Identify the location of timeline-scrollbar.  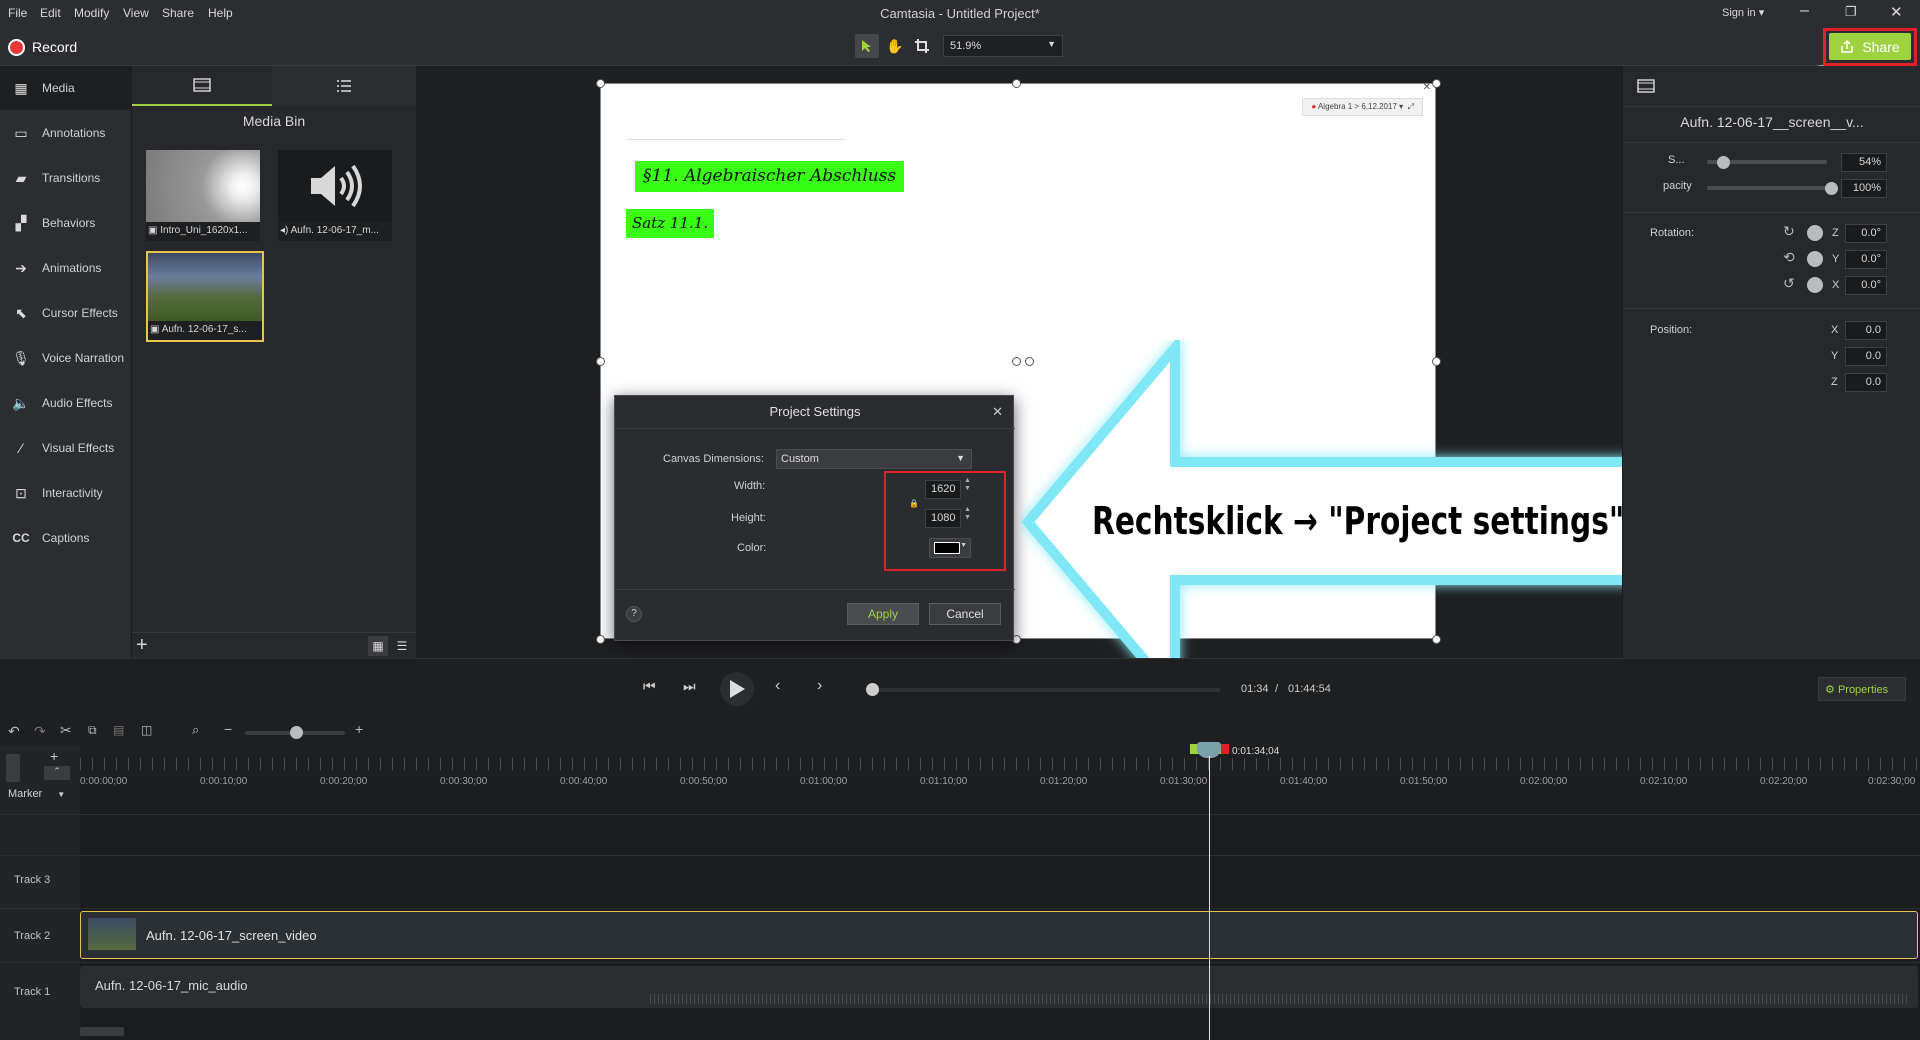
(102, 1031).